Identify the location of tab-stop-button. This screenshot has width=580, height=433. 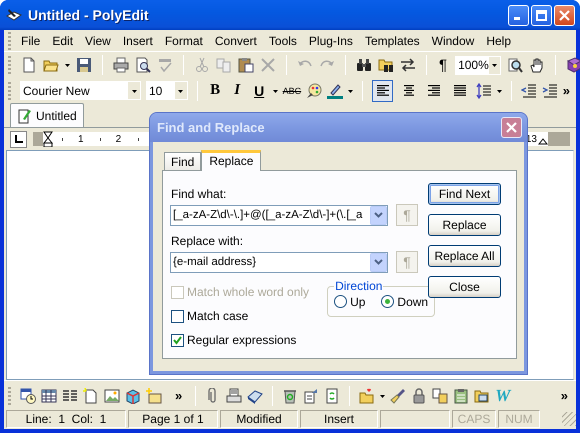
(18, 139).